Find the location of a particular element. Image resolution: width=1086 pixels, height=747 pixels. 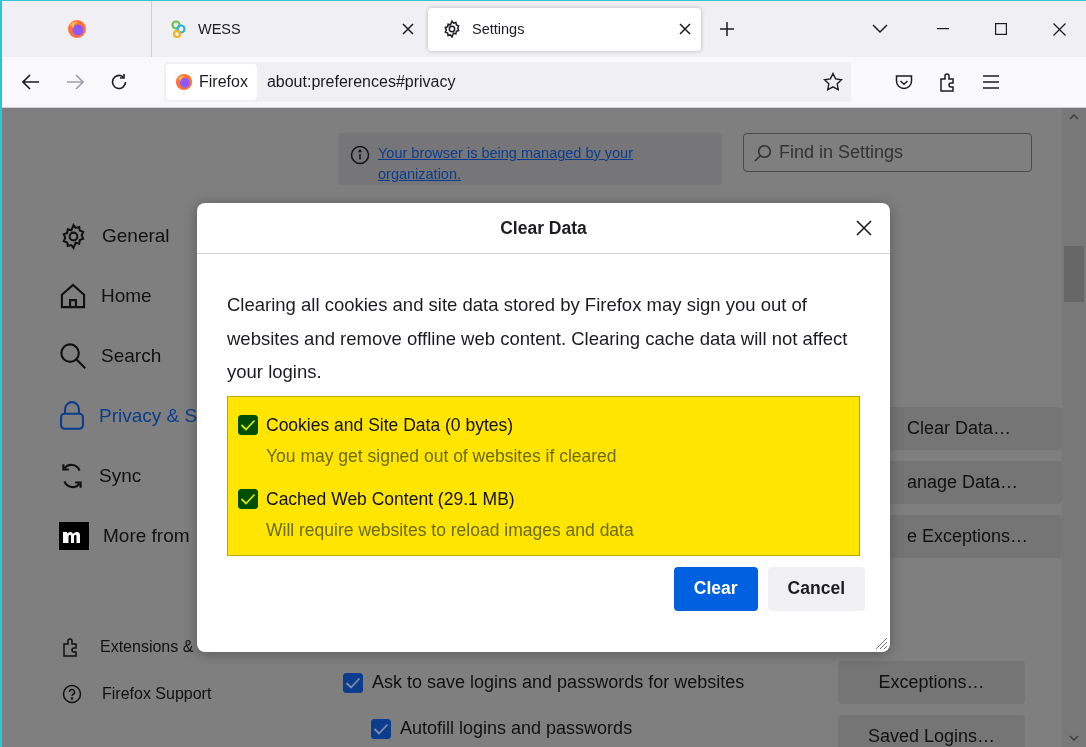

tab-title: WESS is located at coordinates (220, 29).